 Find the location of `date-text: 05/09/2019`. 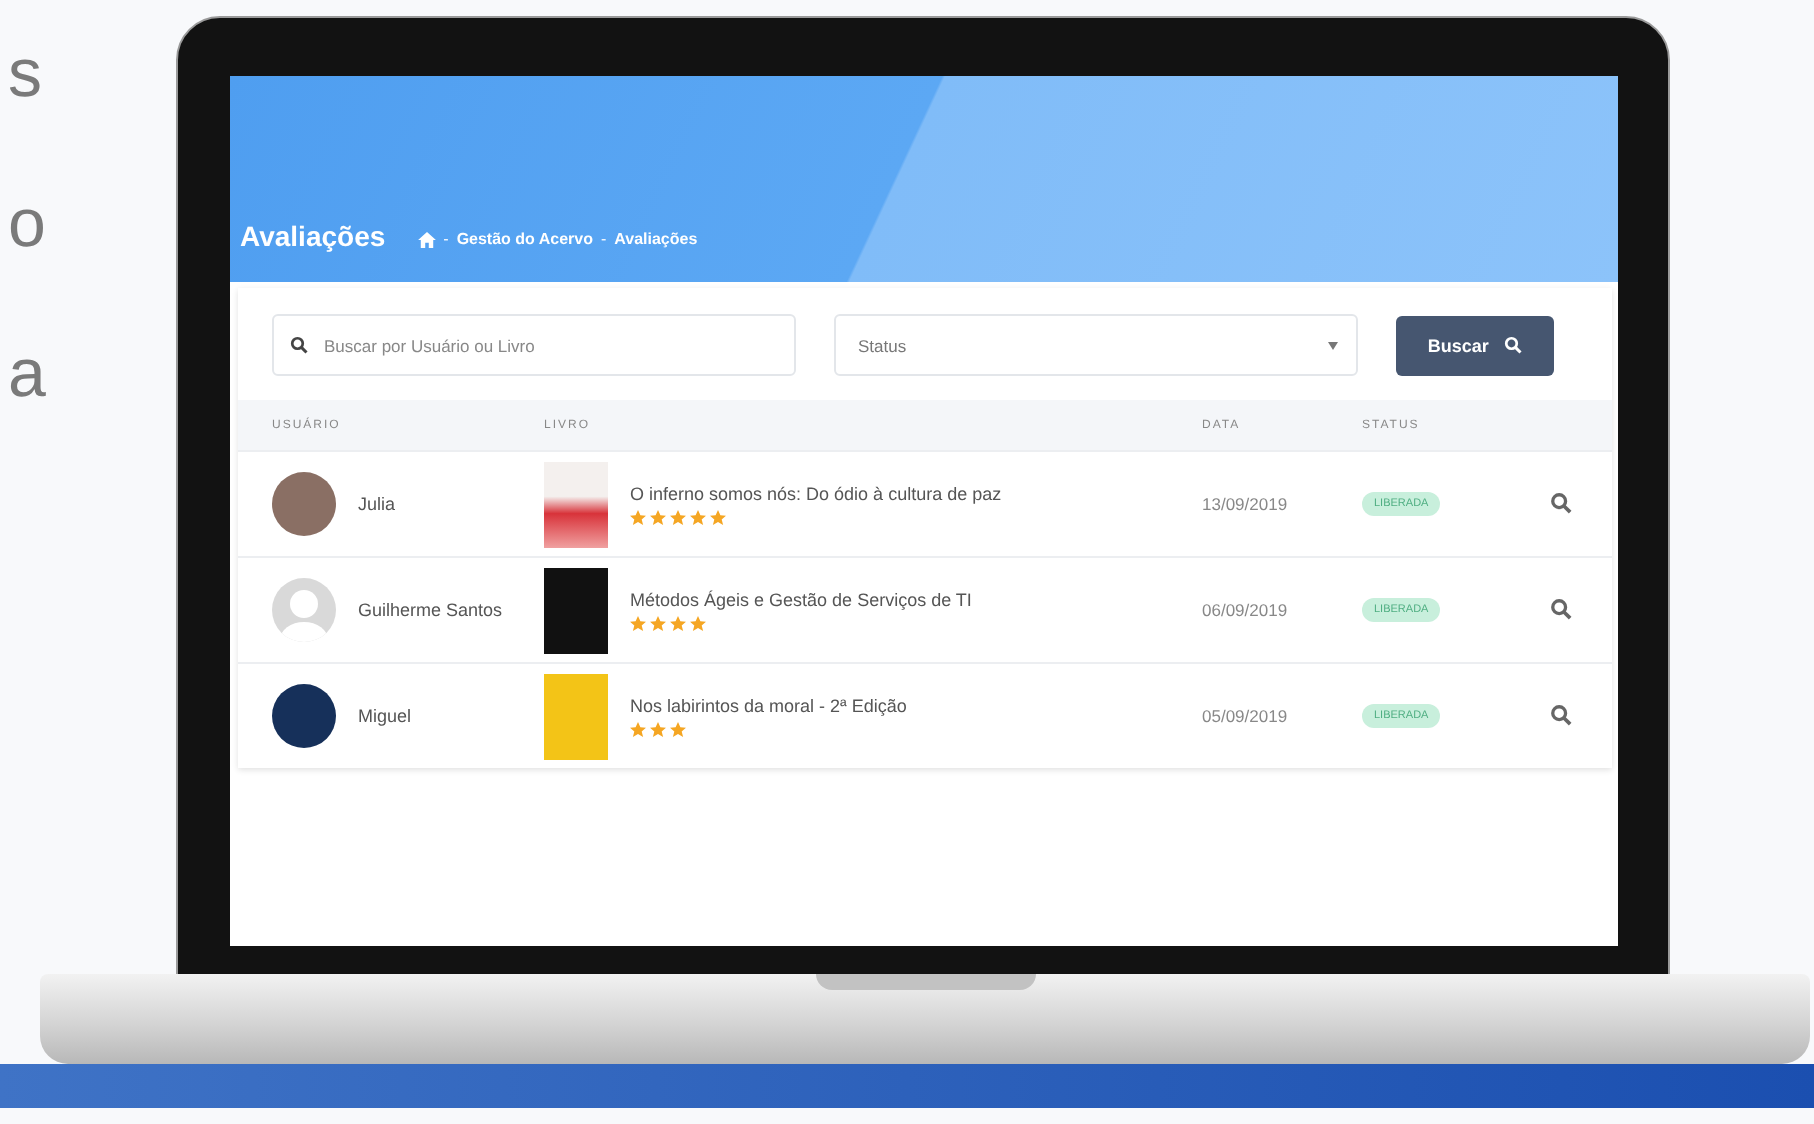

date-text: 05/09/2019 is located at coordinates (1246, 716).